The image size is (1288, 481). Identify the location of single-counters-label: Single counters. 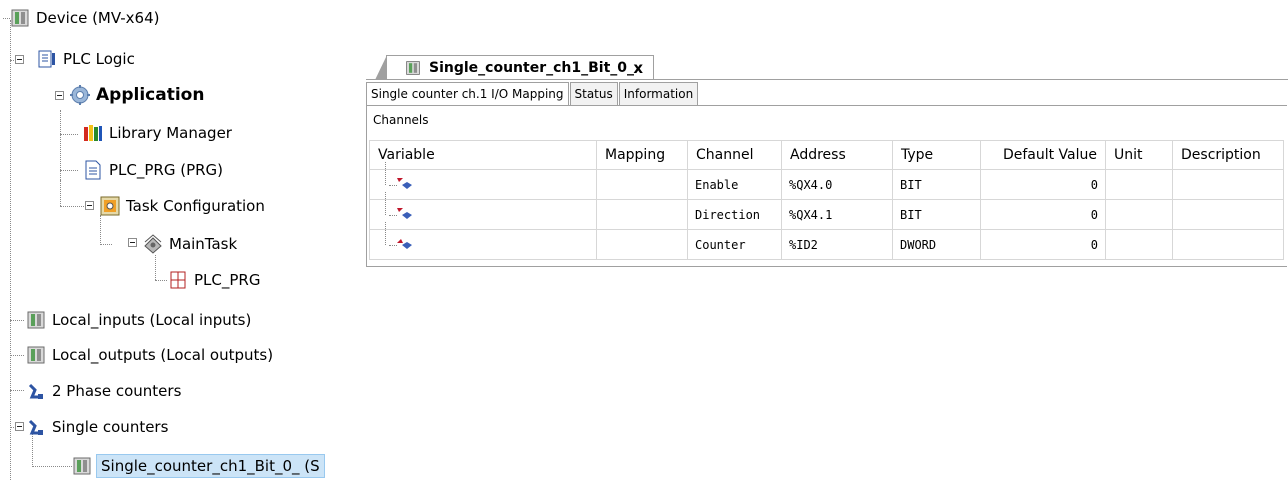
(110, 427).